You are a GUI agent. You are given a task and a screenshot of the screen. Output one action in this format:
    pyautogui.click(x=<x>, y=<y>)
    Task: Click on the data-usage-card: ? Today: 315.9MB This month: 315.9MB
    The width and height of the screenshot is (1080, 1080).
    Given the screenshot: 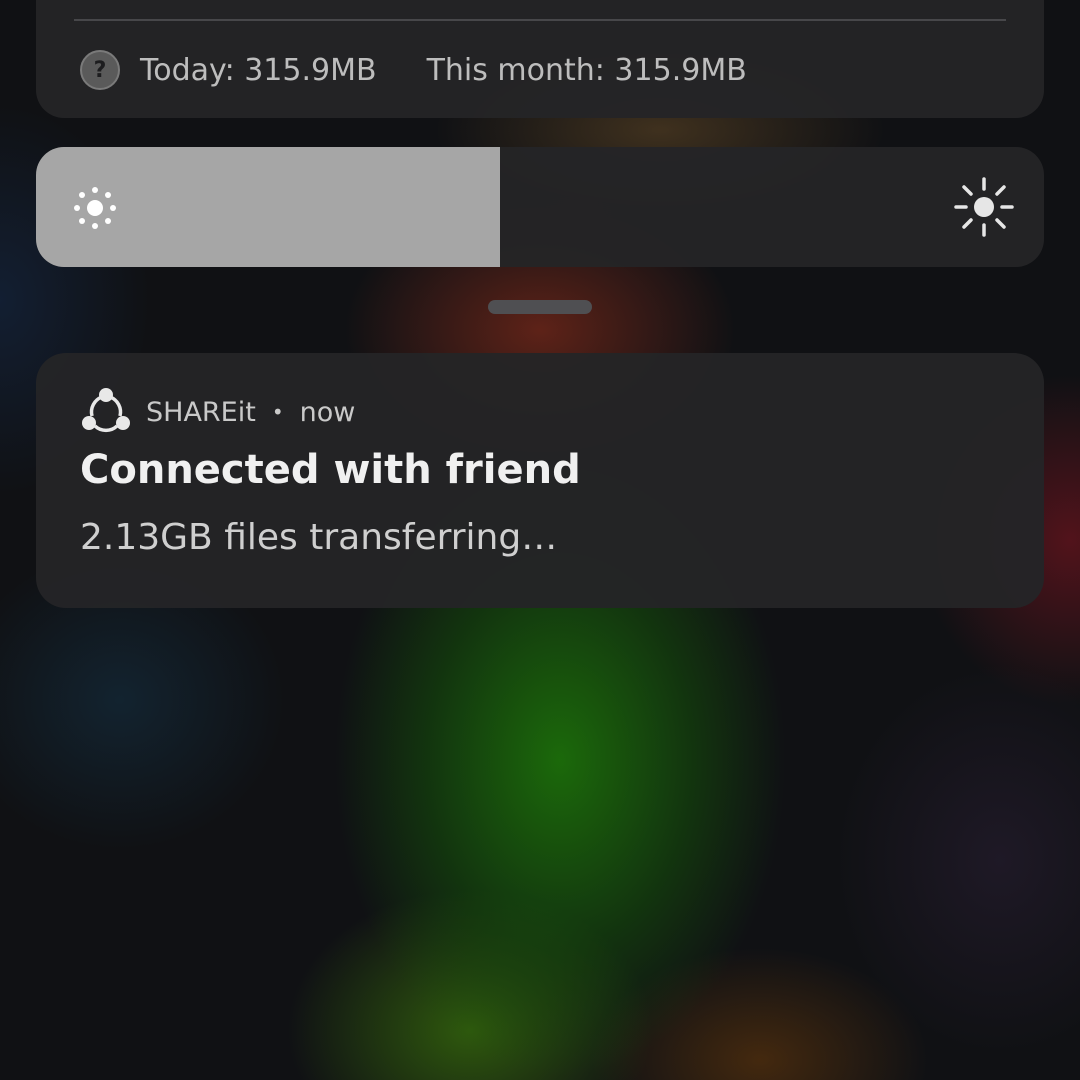 What is the action you would take?
    pyautogui.click(x=540, y=59)
    